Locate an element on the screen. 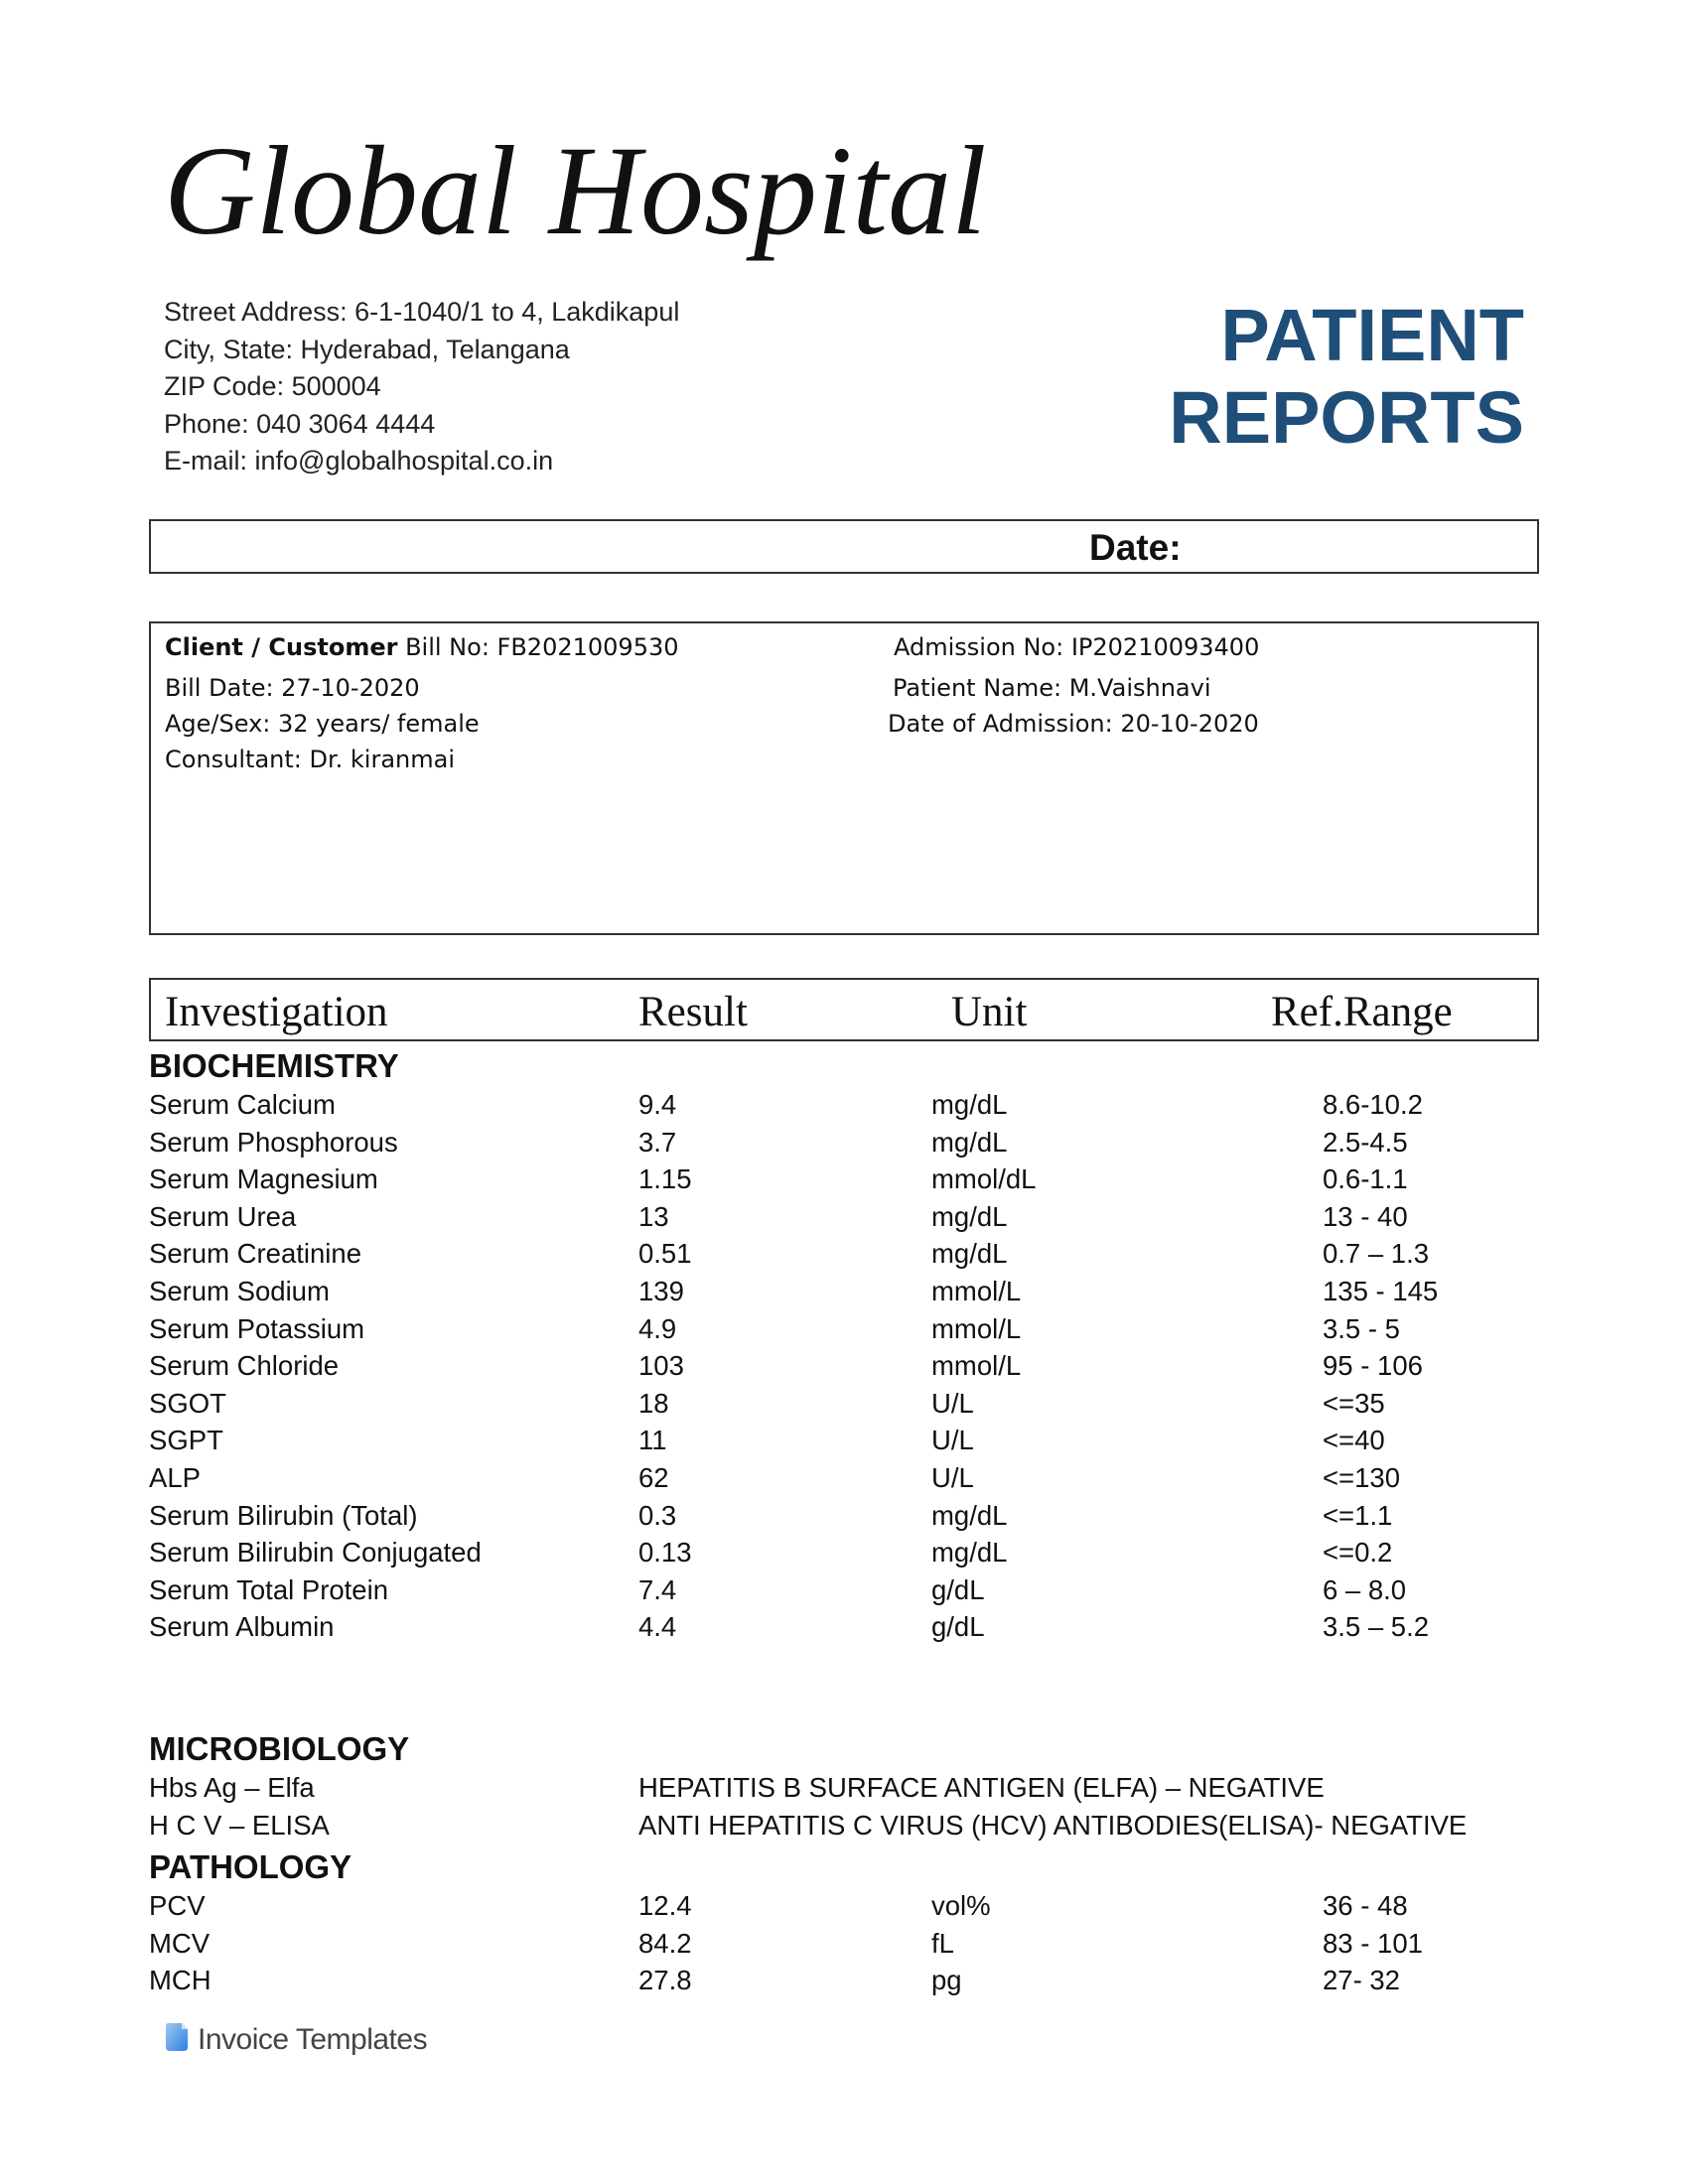 Image resolution: width=1688 pixels, height=2184 pixels. investigation-name: ALP is located at coordinates (175, 1477).